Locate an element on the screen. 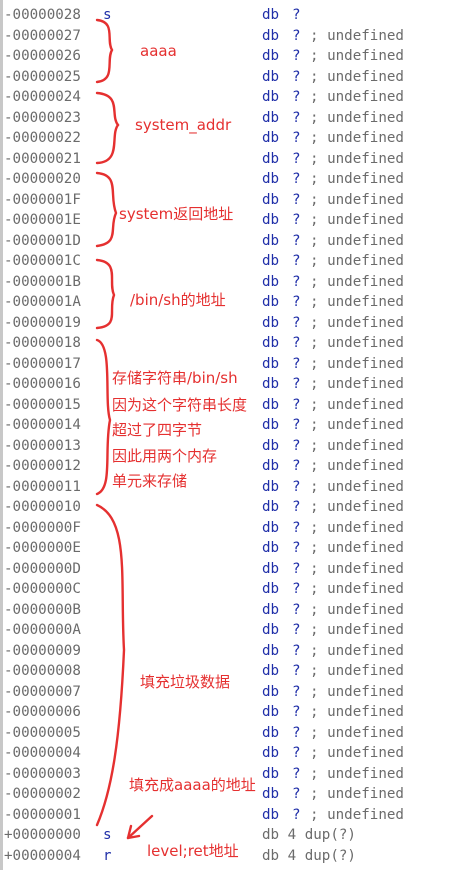  stack-row: -00000013 db? ; undefined is located at coordinates (226, 446).